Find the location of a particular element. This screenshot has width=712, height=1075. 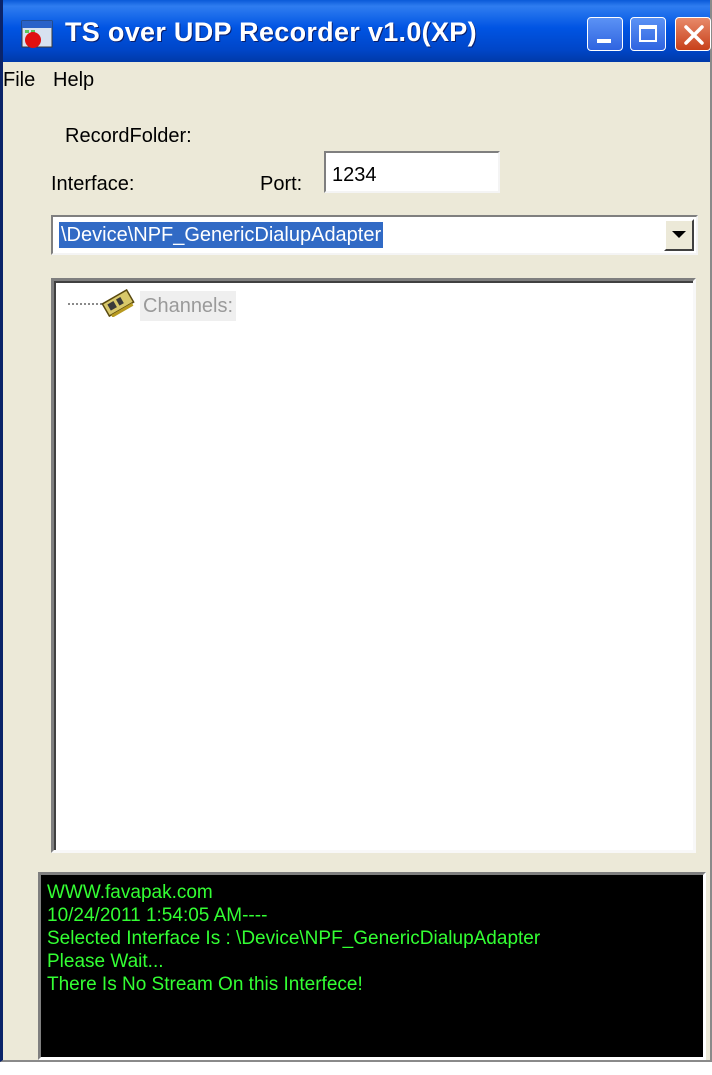

tree-item-channels: Channels: is located at coordinates (188, 306).